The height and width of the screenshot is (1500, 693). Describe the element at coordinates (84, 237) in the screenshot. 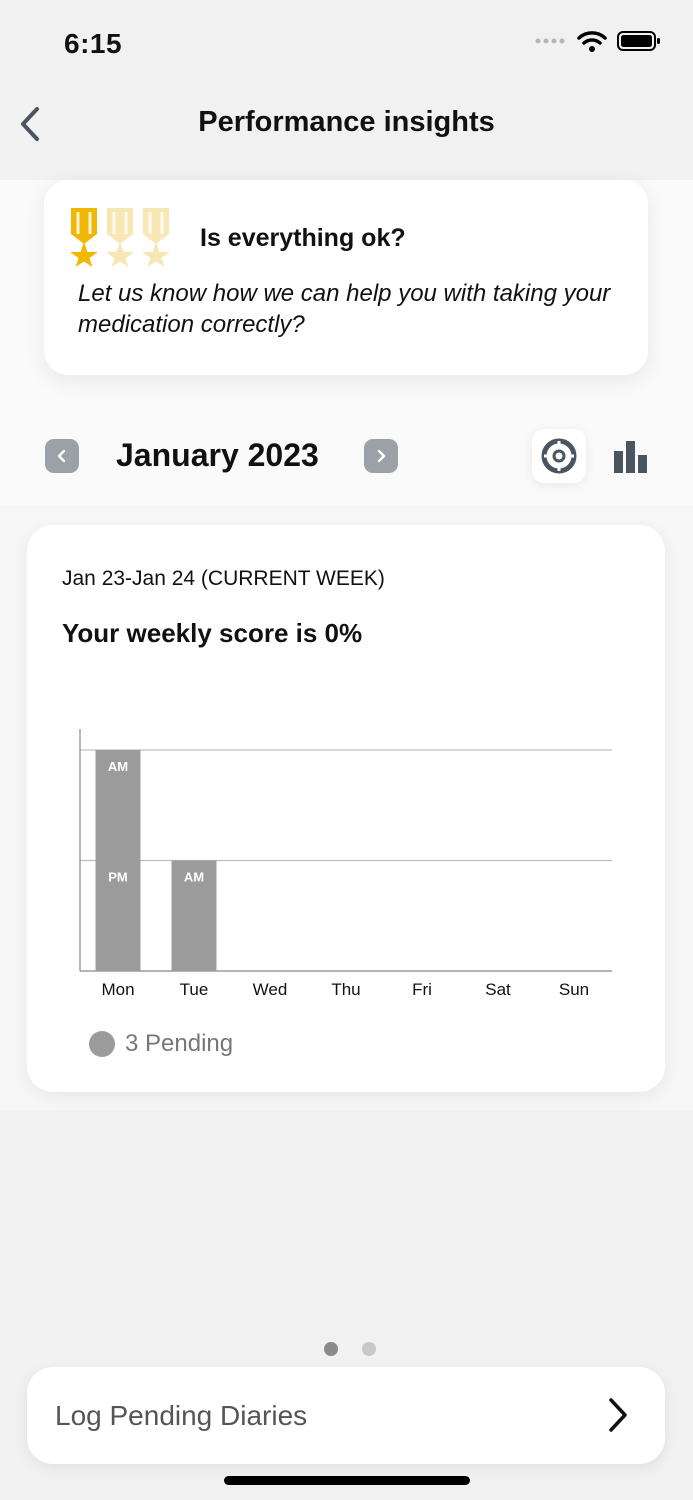

I see `medal-icon-earned` at that location.